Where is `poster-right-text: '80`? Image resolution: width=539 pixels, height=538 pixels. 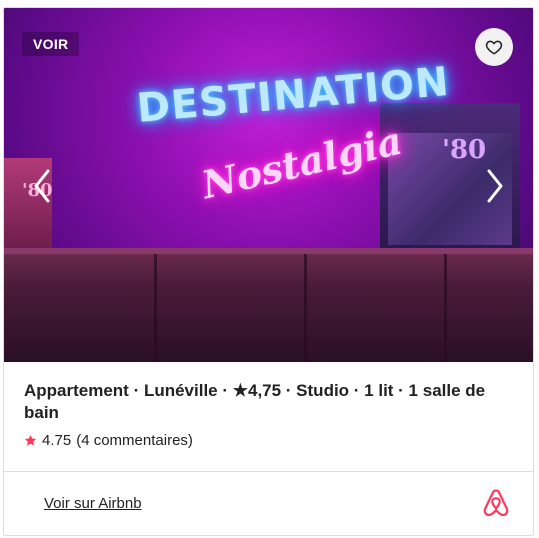 poster-right-text: '80 is located at coordinates (464, 150).